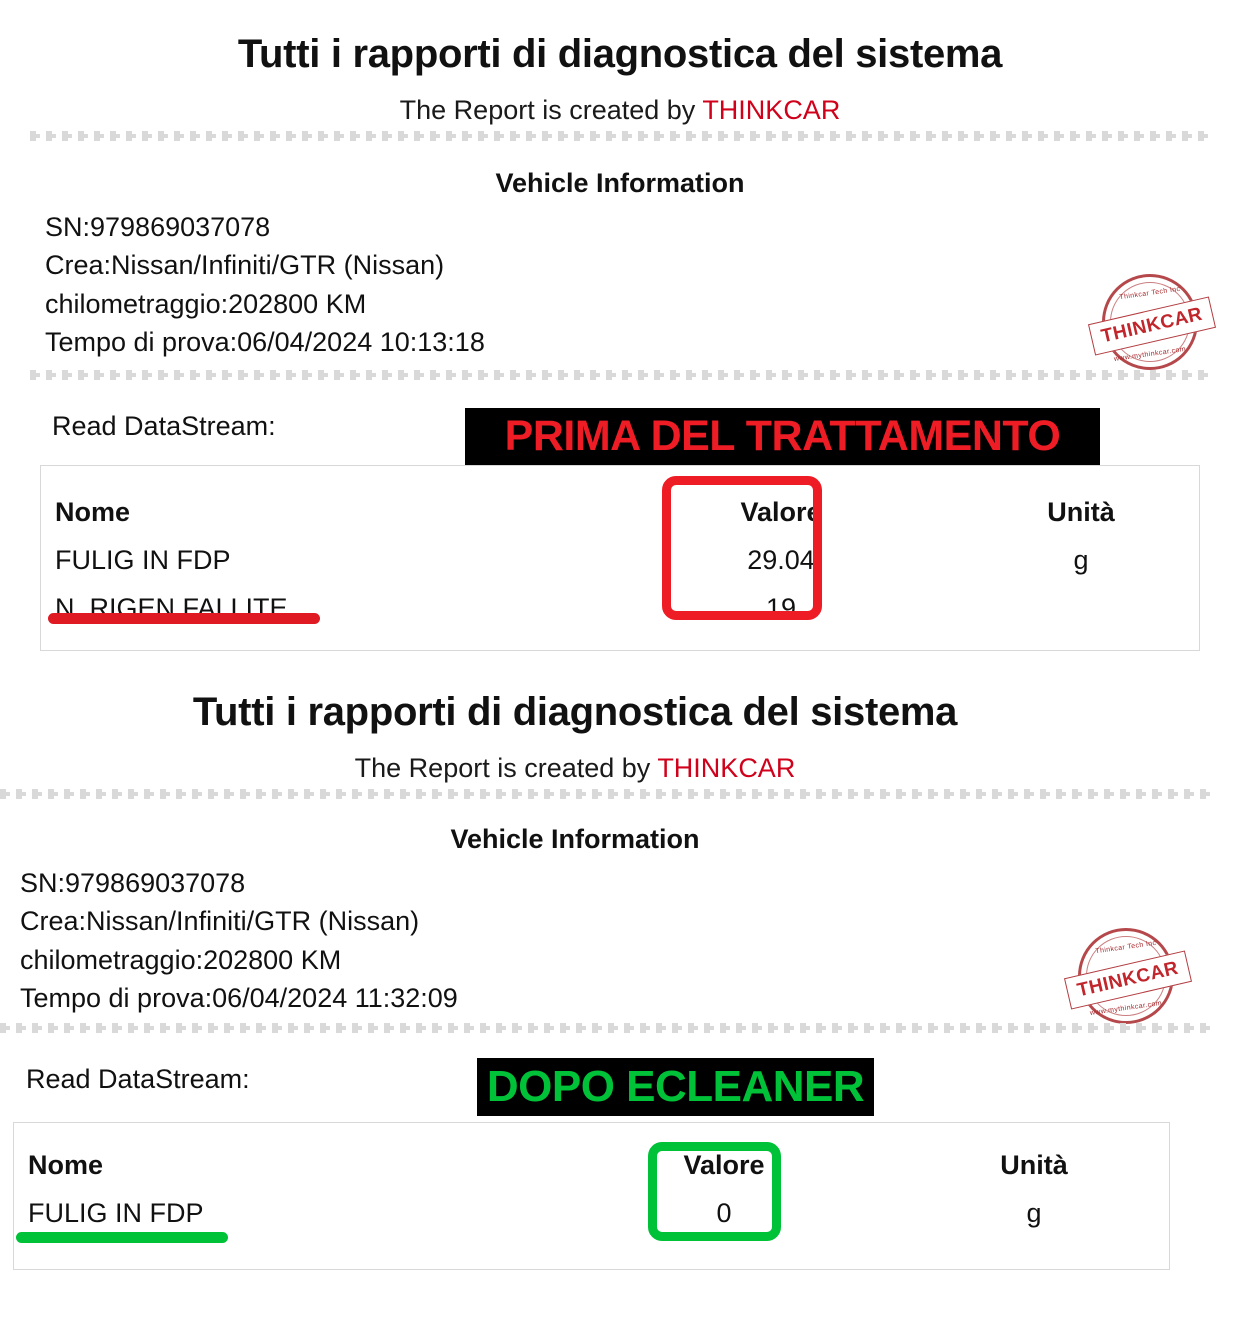 This screenshot has height=1321, width=1240. I want to click on col-header-unita-1: Unità, so click(1081, 511).